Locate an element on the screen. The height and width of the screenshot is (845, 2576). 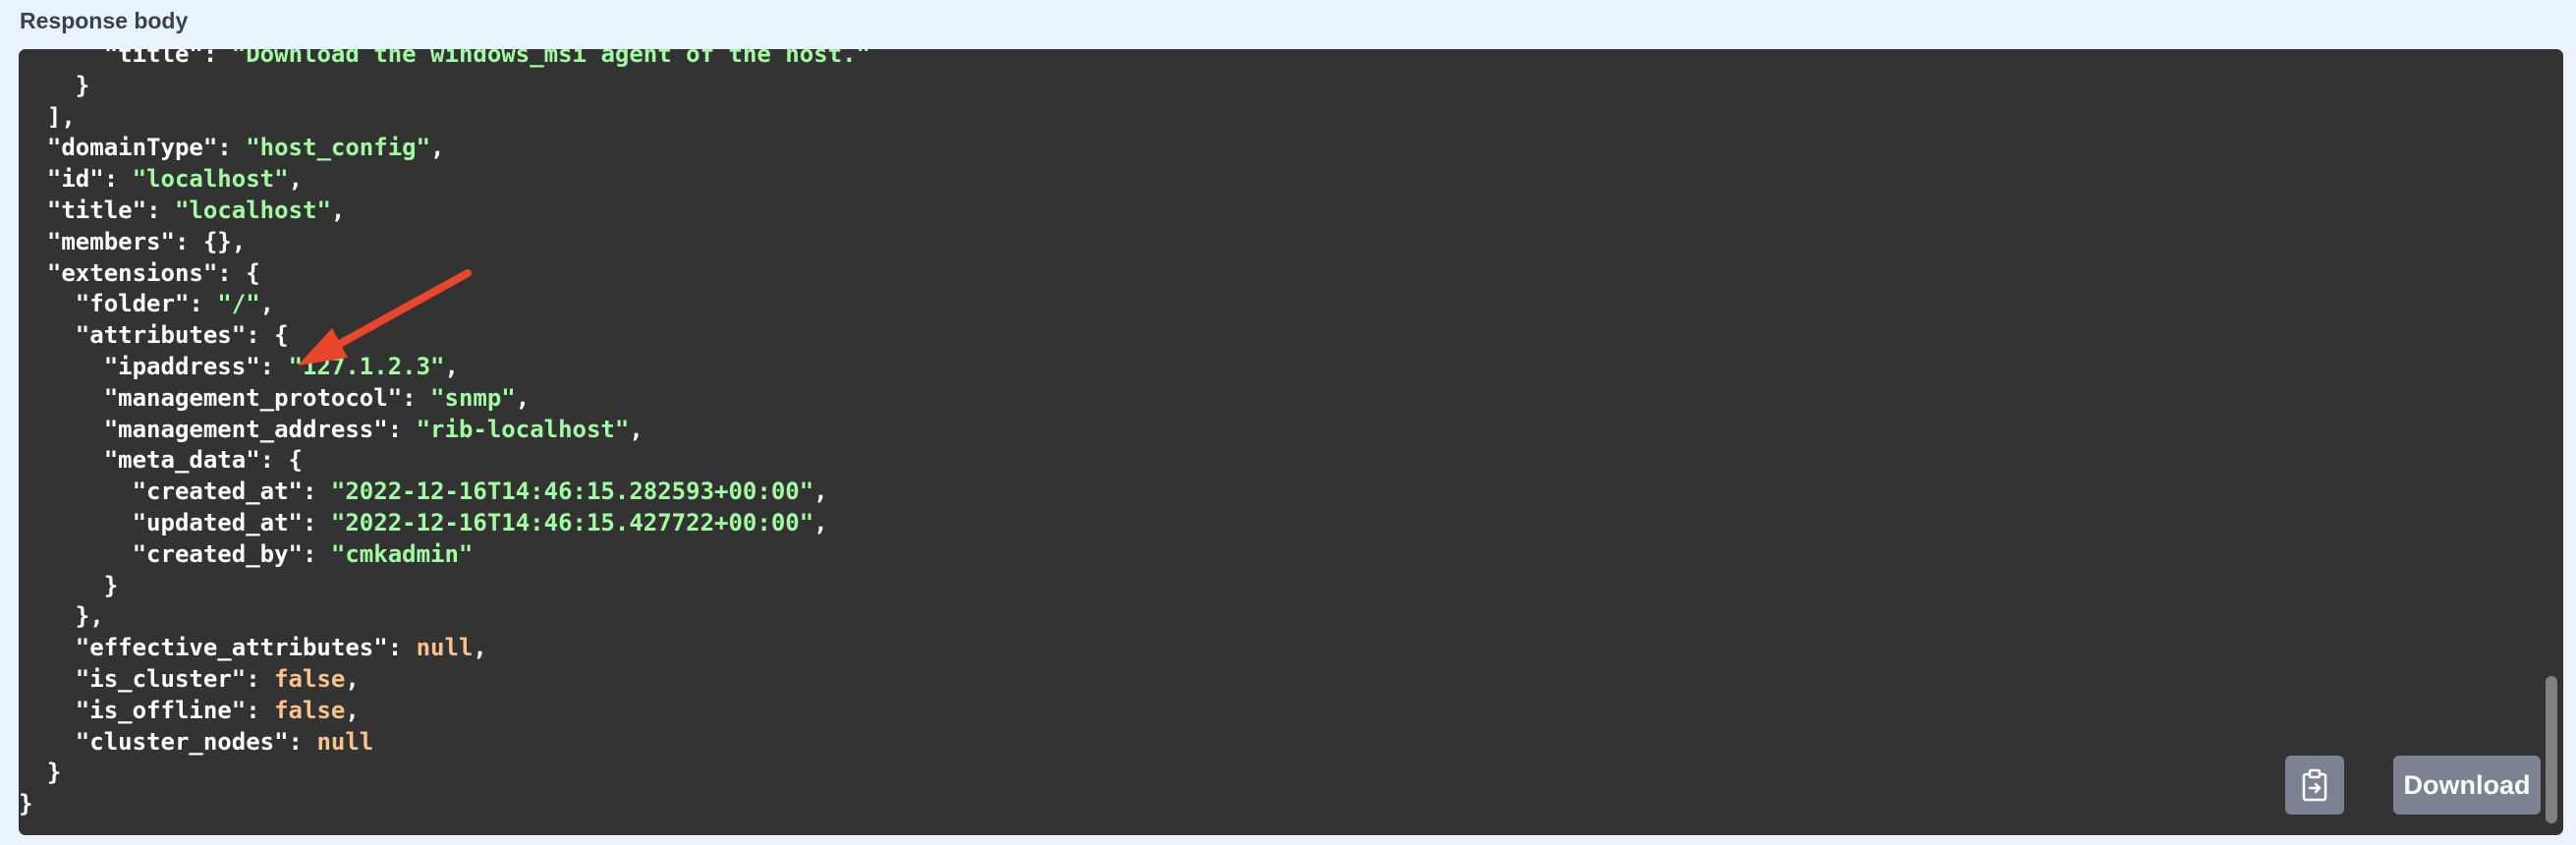
json-key: "ipaddress" is located at coordinates (181, 366).